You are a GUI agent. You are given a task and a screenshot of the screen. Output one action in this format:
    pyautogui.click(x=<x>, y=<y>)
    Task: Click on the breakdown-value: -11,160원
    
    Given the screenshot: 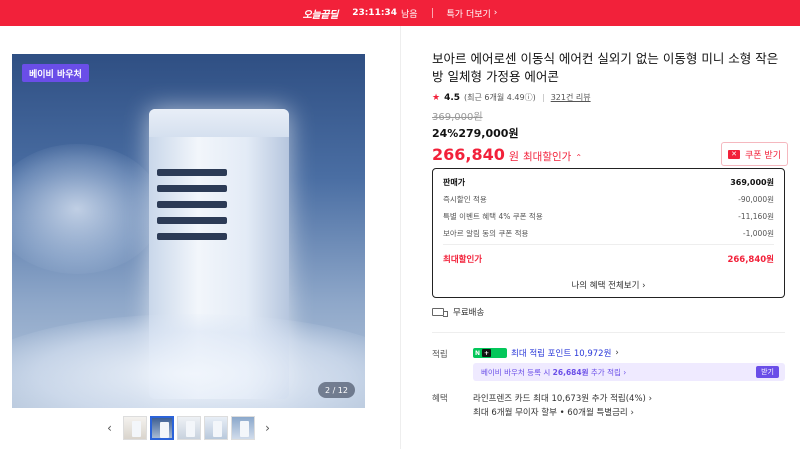 What is the action you would take?
    pyautogui.click(x=756, y=216)
    